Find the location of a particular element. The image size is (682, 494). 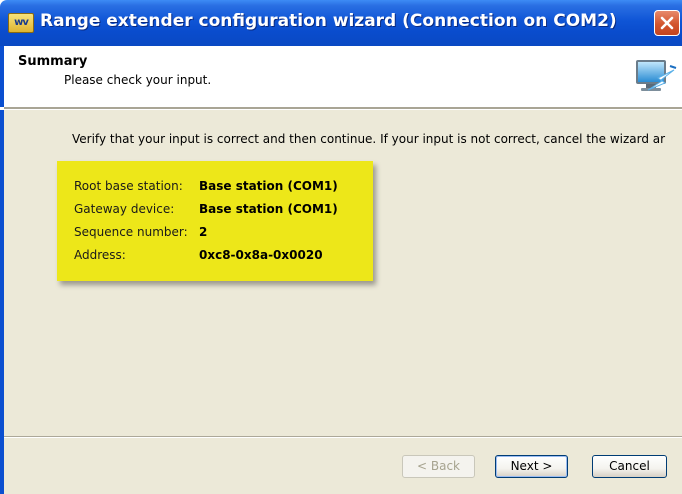

footer-divider is located at coordinates (343, 437).